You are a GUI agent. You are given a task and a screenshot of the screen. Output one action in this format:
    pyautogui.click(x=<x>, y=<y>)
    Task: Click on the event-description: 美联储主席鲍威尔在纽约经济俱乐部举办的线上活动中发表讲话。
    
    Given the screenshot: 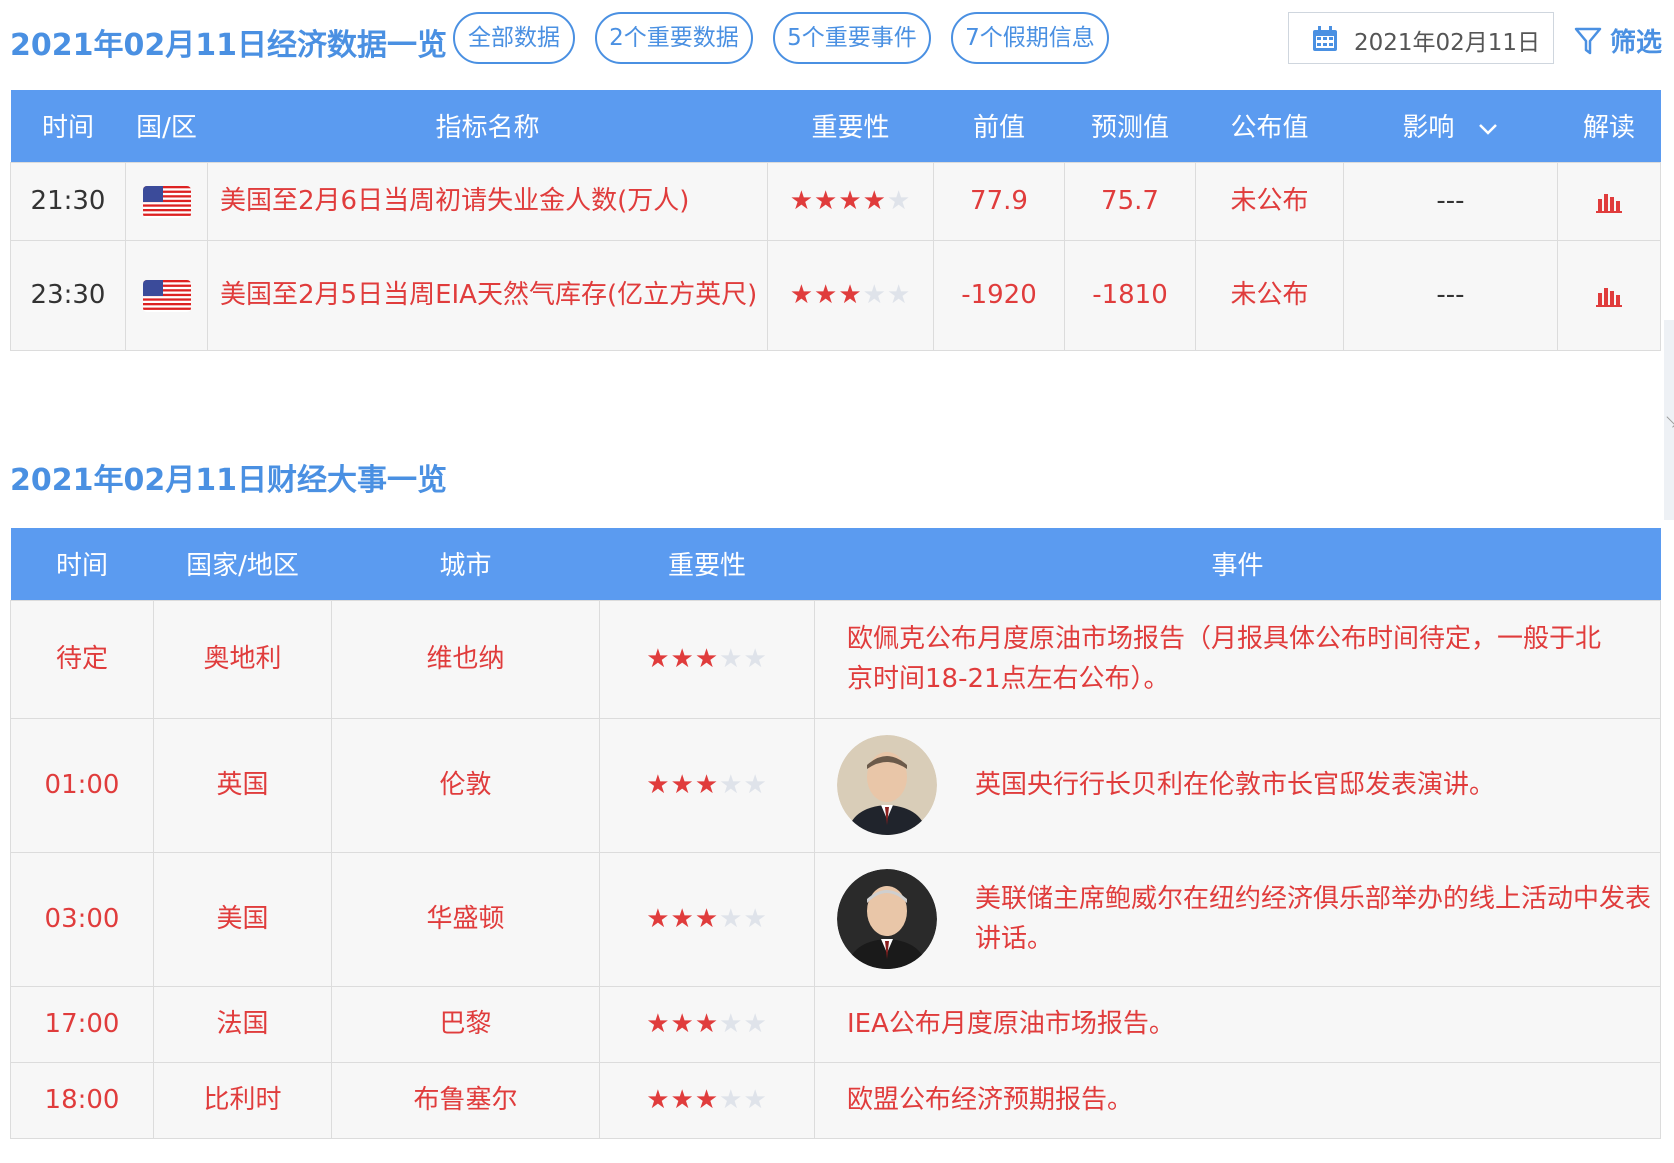 What is the action you would take?
    pyautogui.click(x=1313, y=919)
    